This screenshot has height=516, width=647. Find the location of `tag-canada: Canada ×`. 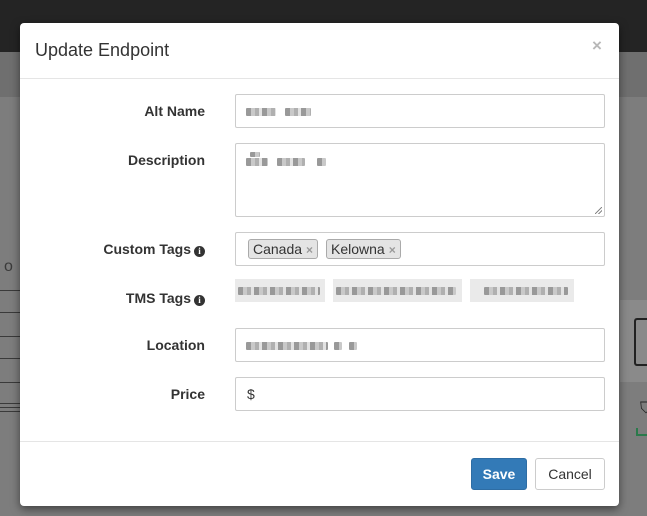

tag-canada: Canada × is located at coordinates (283, 249).